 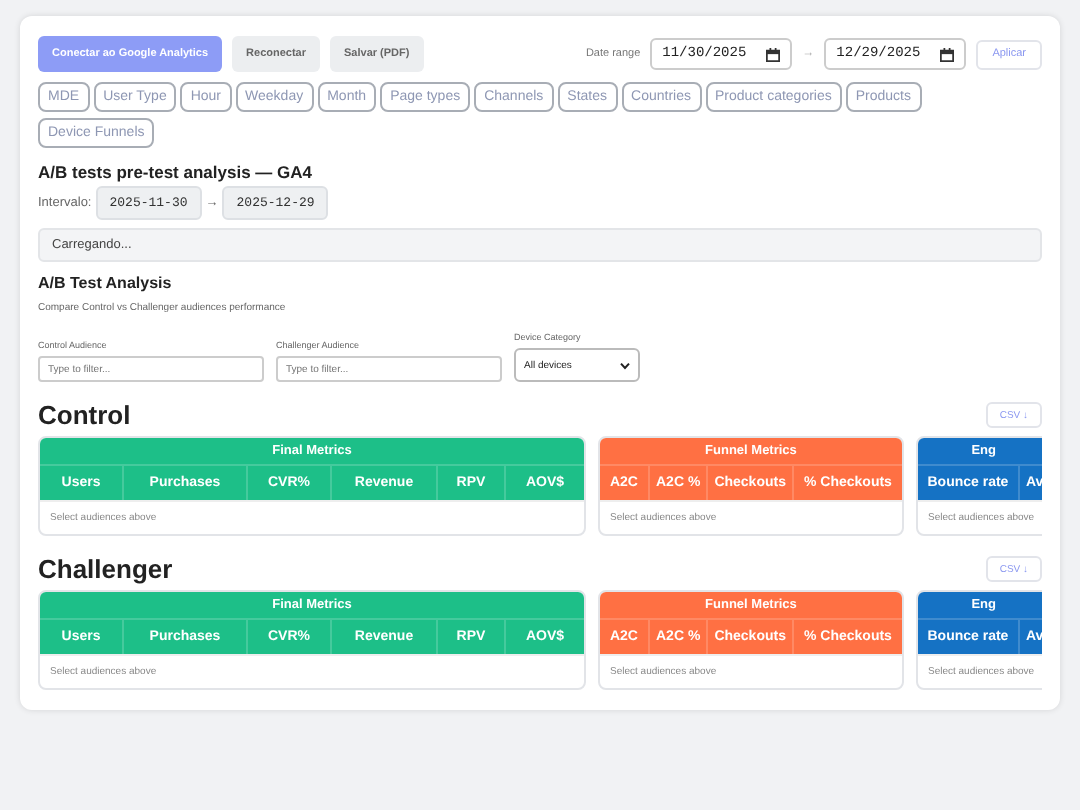 I want to click on section-heading: Control, so click(x=84, y=415).